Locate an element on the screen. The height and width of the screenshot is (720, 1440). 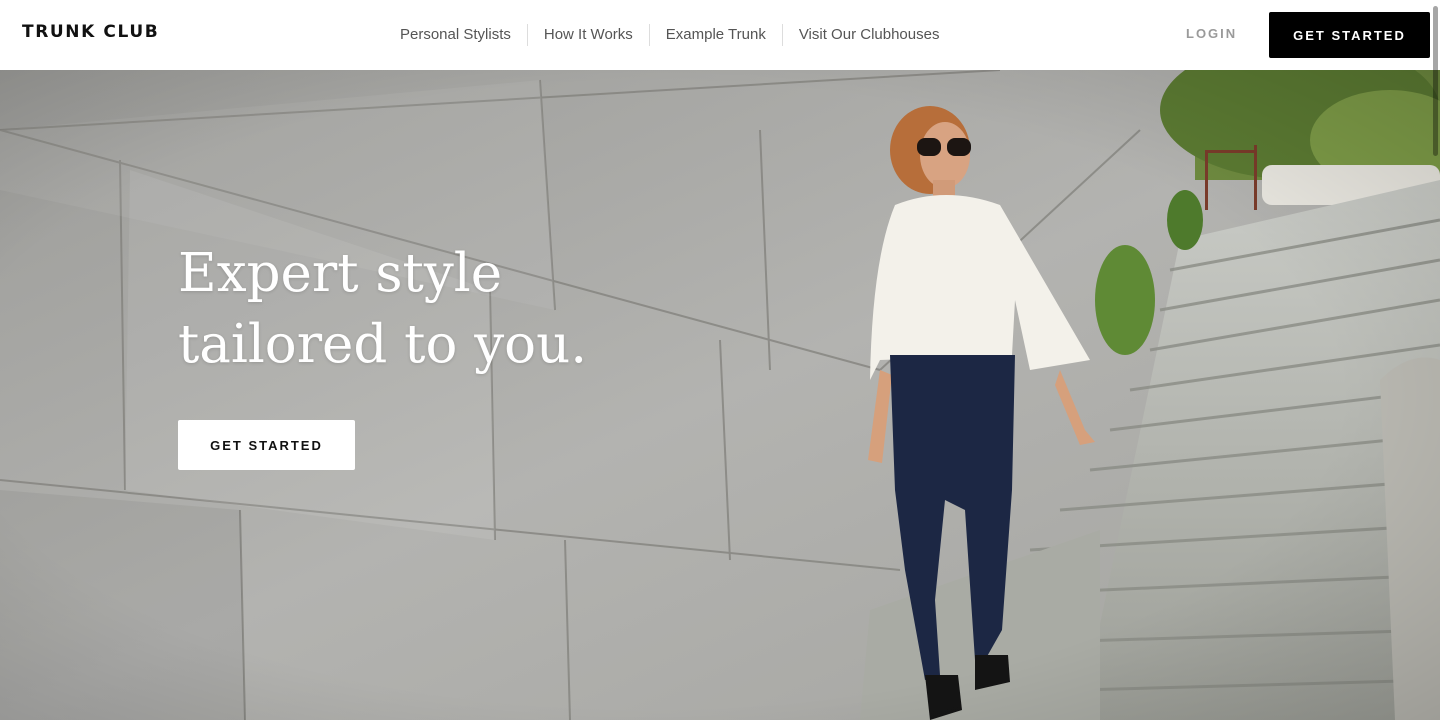
trunk-club-logo: TRUNK CLUB is located at coordinates (90, 32).